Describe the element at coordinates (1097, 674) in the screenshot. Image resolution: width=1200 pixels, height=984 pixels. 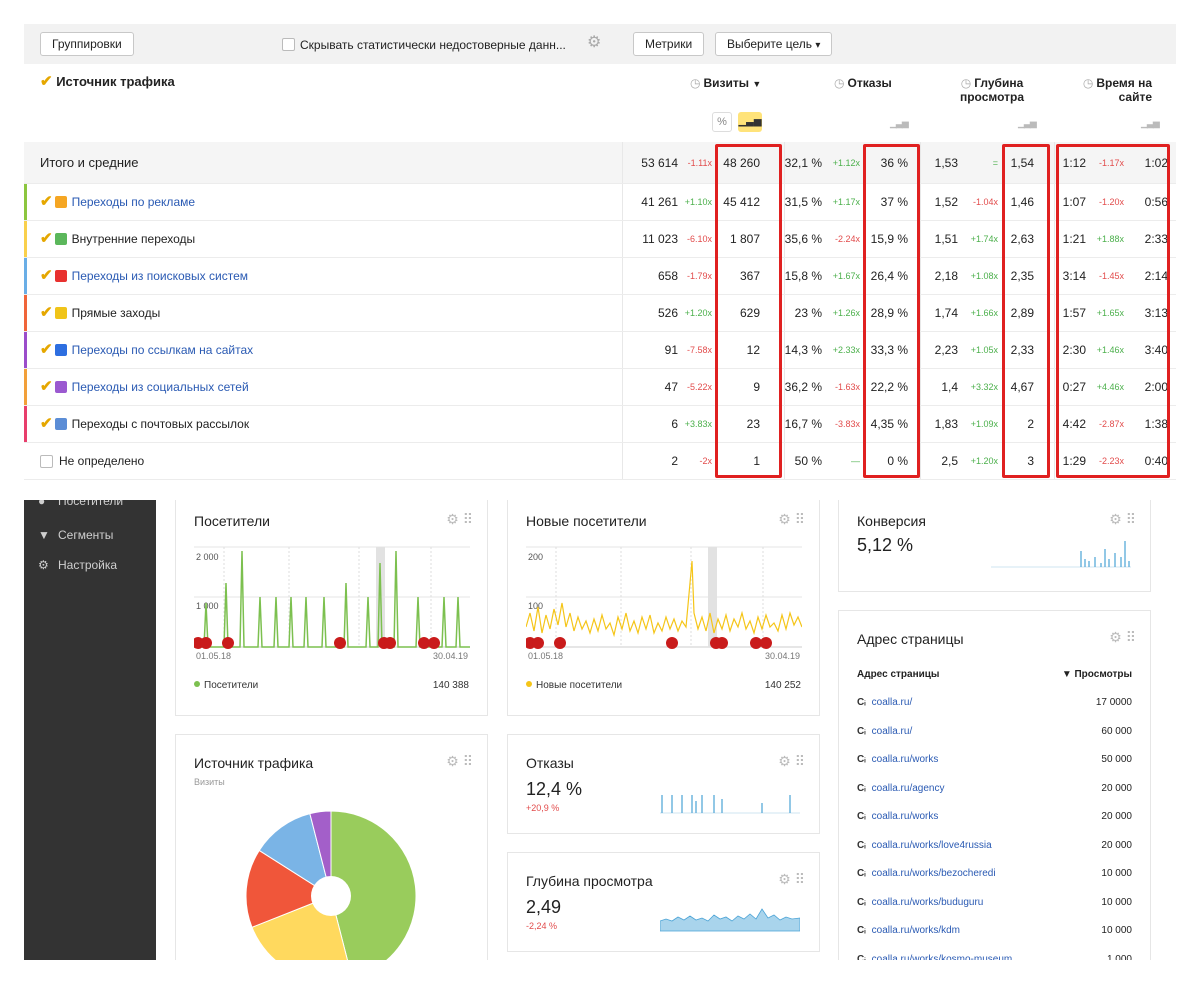
I see `views-column-header: ▼ Просмотры` at that location.